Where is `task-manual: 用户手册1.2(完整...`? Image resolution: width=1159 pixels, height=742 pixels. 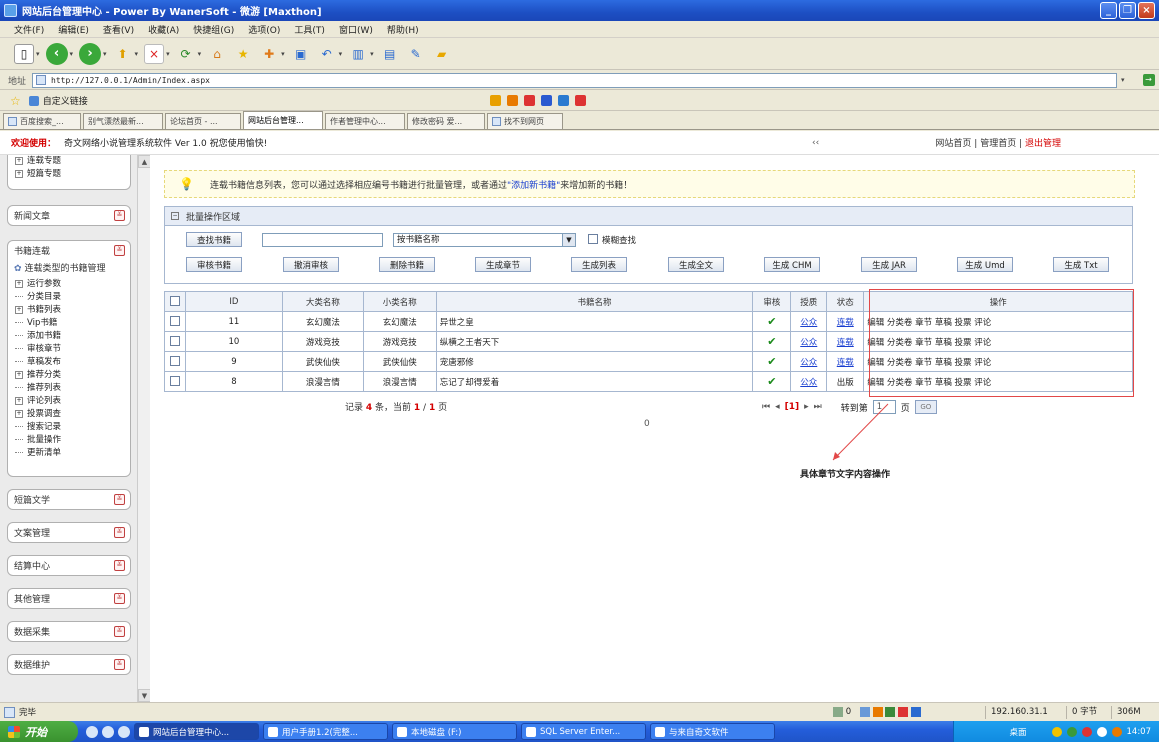 task-manual: 用户手册1.2(完整... is located at coordinates (325, 731).